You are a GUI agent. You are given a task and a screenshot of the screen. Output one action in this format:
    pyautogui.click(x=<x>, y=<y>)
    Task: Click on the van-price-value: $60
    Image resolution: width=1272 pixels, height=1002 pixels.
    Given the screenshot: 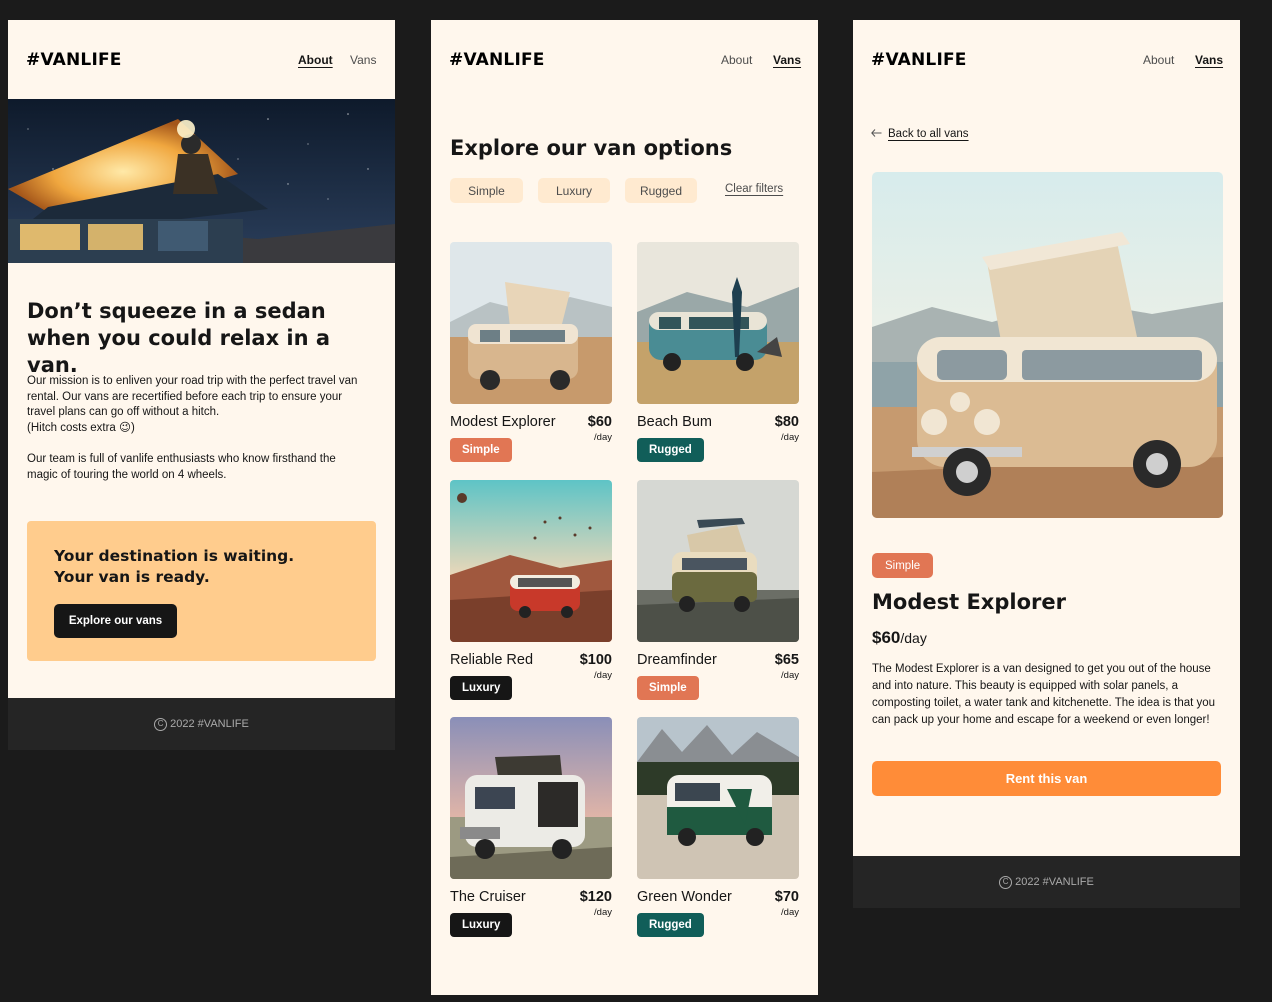 What is the action you would take?
    pyautogui.click(x=886, y=637)
    